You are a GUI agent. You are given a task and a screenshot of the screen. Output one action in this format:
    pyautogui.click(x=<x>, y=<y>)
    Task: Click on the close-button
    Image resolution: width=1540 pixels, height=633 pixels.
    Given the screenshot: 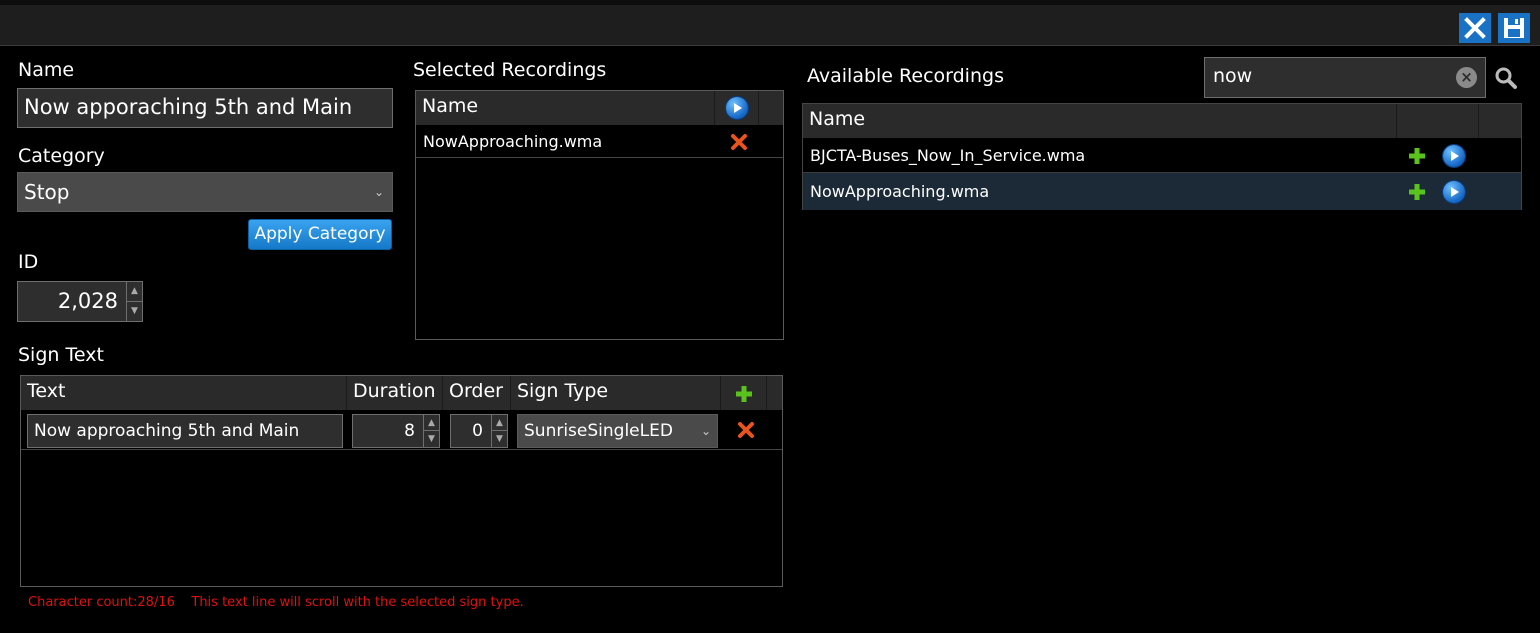 What is the action you would take?
    pyautogui.click(x=1475, y=28)
    